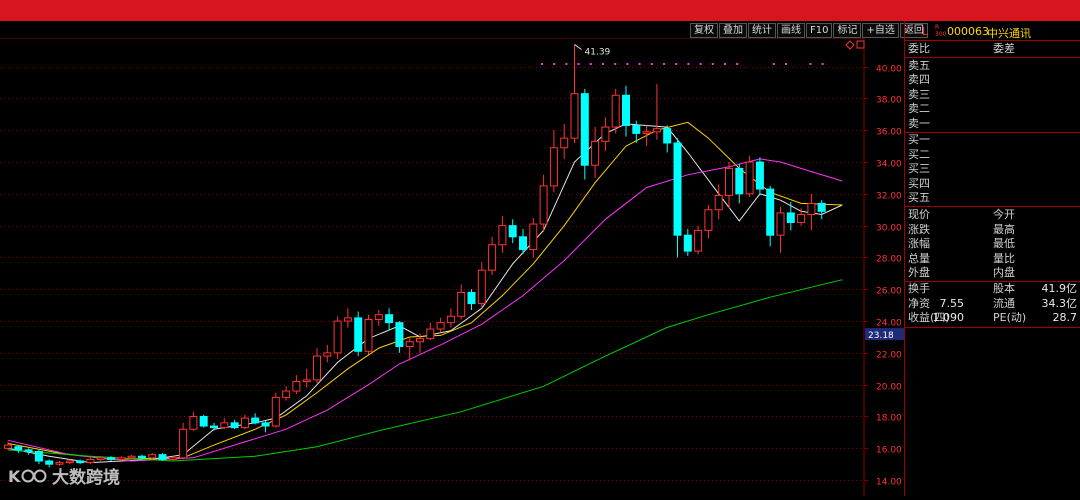  What do you see at coordinates (762, 30) in the screenshot?
I see `statistics-button: 统计` at bounding box center [762, 30].